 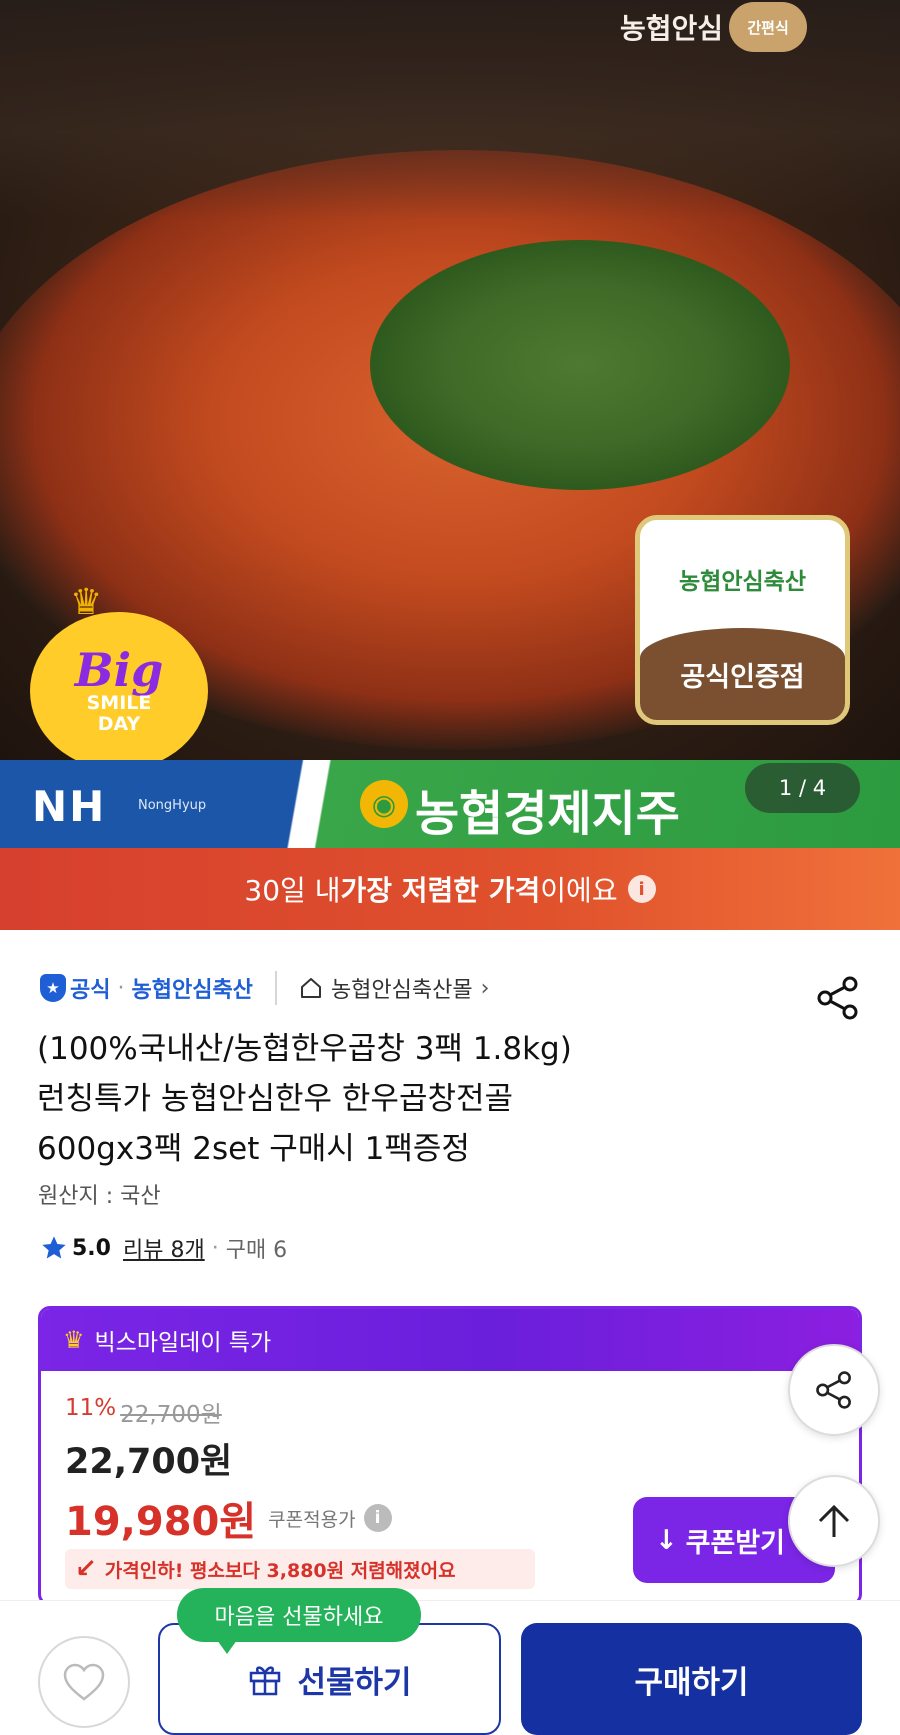 What do you see at coordinates (275, 988) in the screenshot?
I see `divider` at bounding box center [275, 988].